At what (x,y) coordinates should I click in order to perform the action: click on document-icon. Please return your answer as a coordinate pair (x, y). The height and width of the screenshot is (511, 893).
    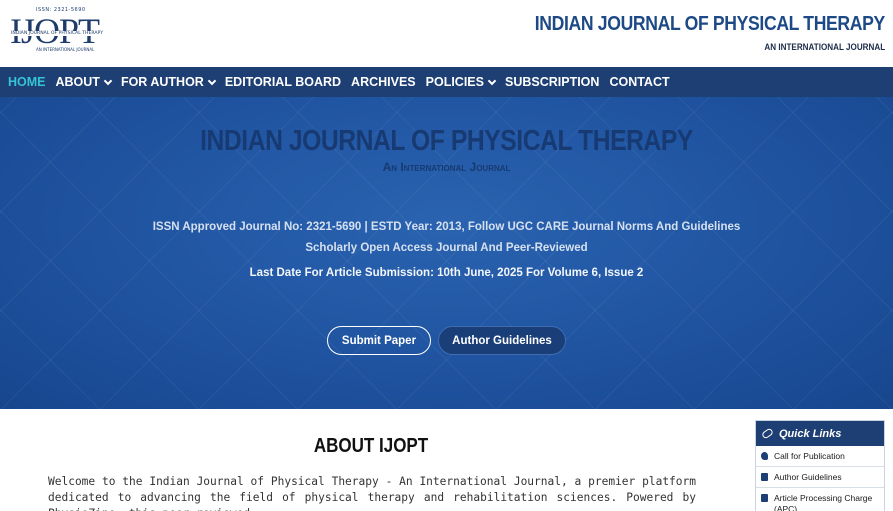
    Looking at the image, I should click on (764, 477).